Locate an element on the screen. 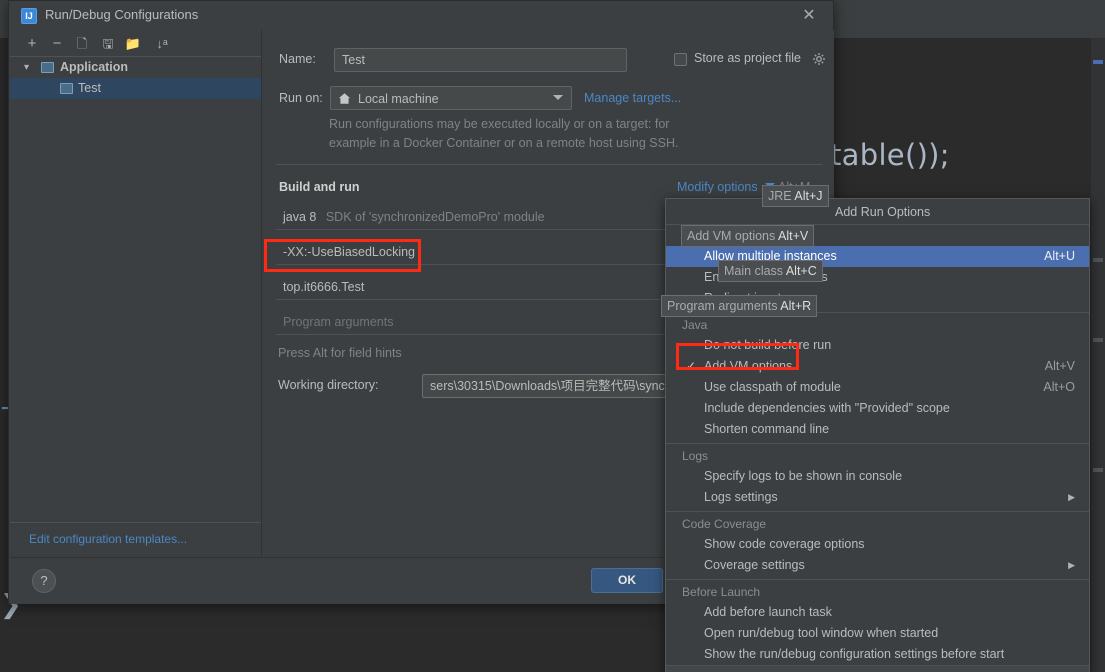 The height and width of the screenshot is (672, 1105). dialog-title: Run/Debug Configurations is located at coordinates (122, 14).